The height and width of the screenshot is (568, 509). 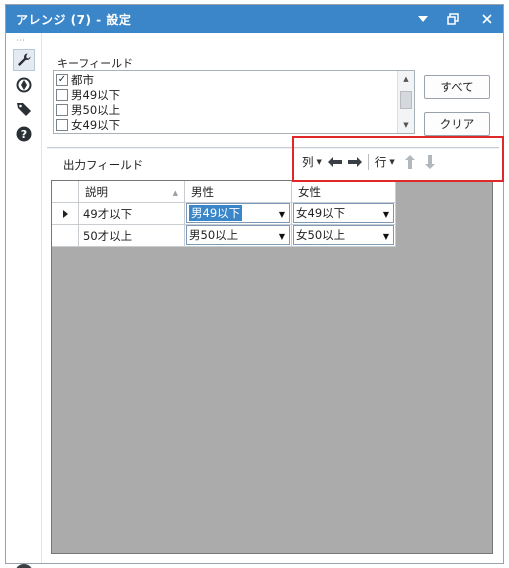 What do you see at coordinates (309, 191) in the screenshot?
I see `column-header-label: 女性` at bounding box center [309, 191].